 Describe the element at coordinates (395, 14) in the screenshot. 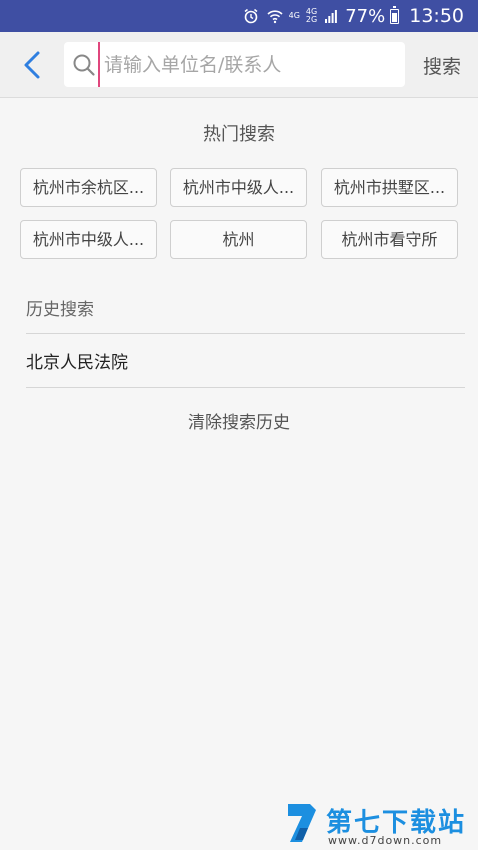

I see `battery-icon` at that location.